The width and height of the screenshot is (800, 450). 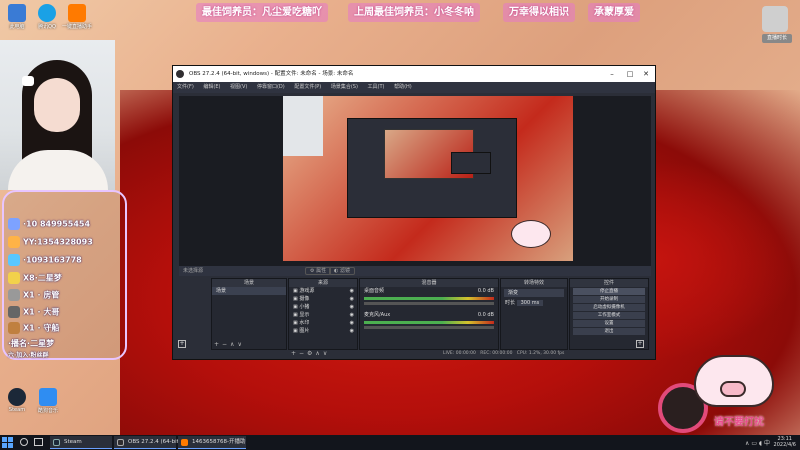 I want to click on start-button, so click(x=7, y=442).